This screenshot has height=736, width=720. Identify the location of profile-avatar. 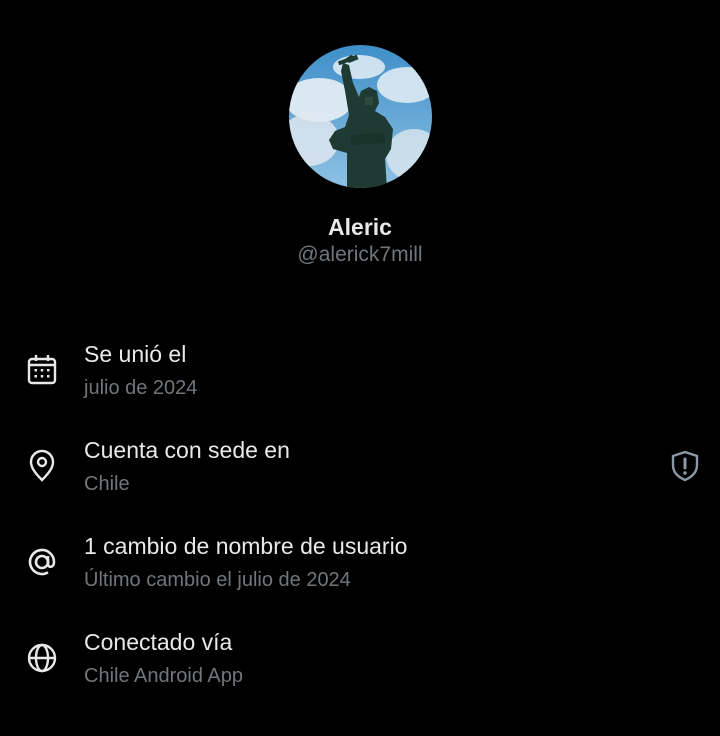
(360, 116).